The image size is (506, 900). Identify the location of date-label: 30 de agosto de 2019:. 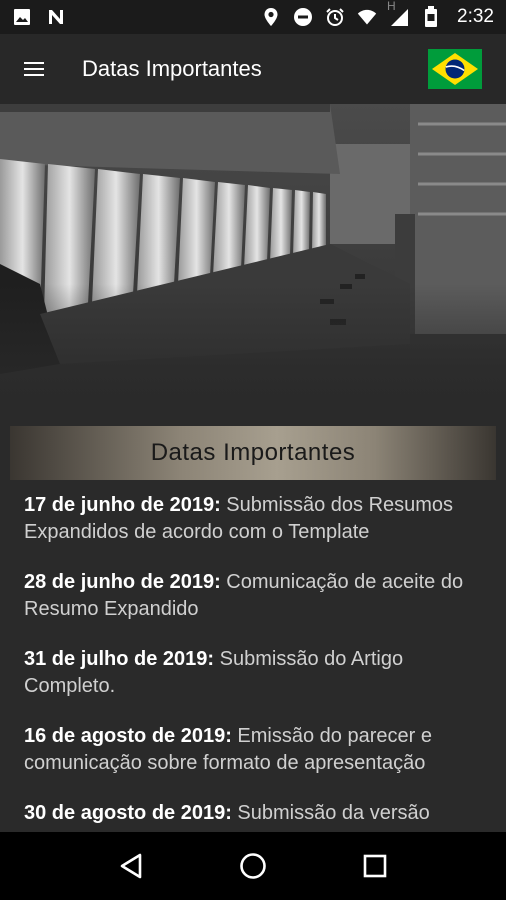
(128, 813).